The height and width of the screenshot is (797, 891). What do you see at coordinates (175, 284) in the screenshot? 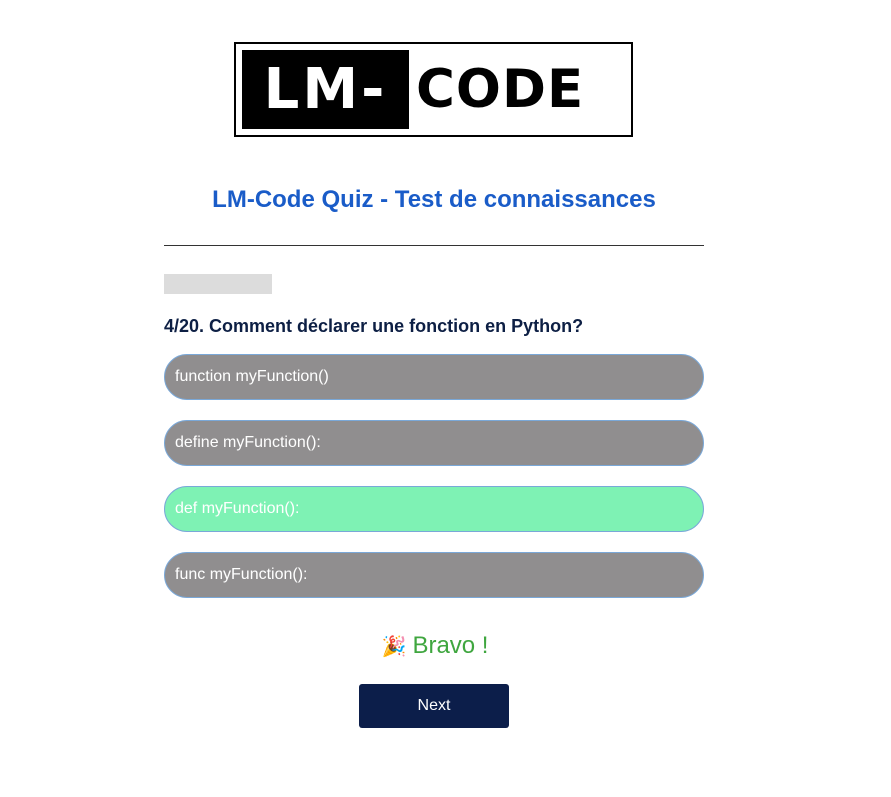
I see `progress-bar-fill` at bounding box center [175, 284].